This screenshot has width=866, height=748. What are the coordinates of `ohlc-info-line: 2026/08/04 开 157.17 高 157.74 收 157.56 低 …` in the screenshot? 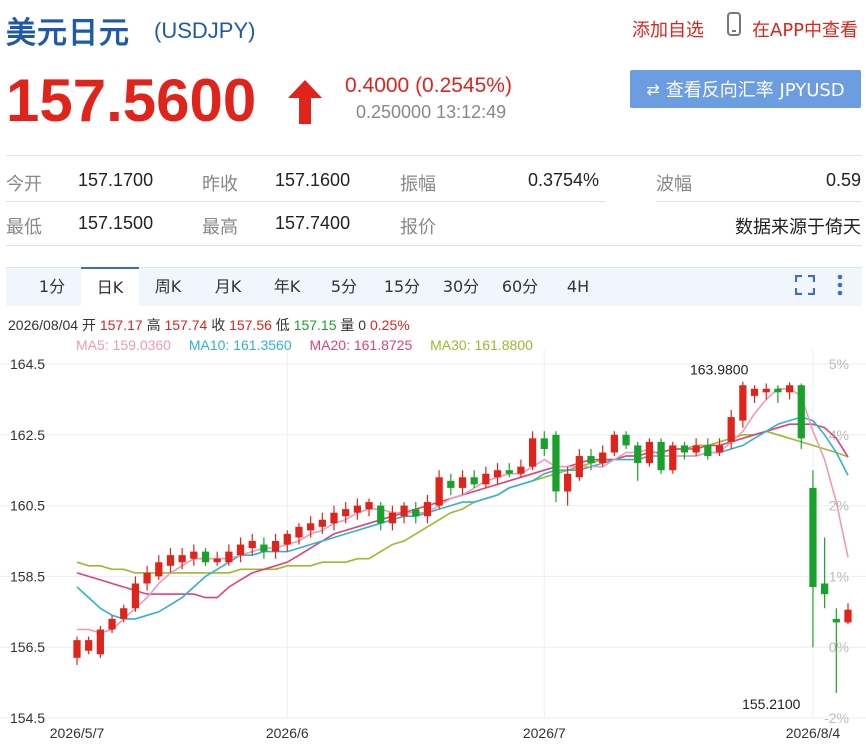 It's located at (209, 325).